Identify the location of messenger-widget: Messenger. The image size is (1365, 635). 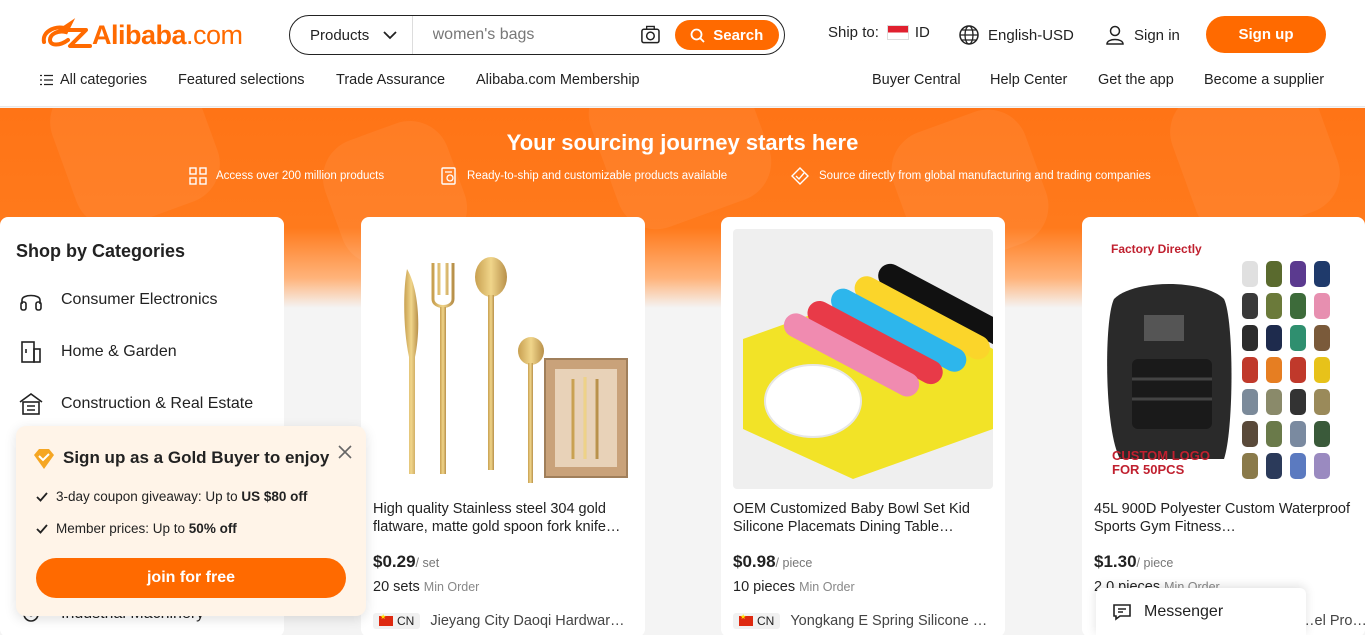
(1201, 611).